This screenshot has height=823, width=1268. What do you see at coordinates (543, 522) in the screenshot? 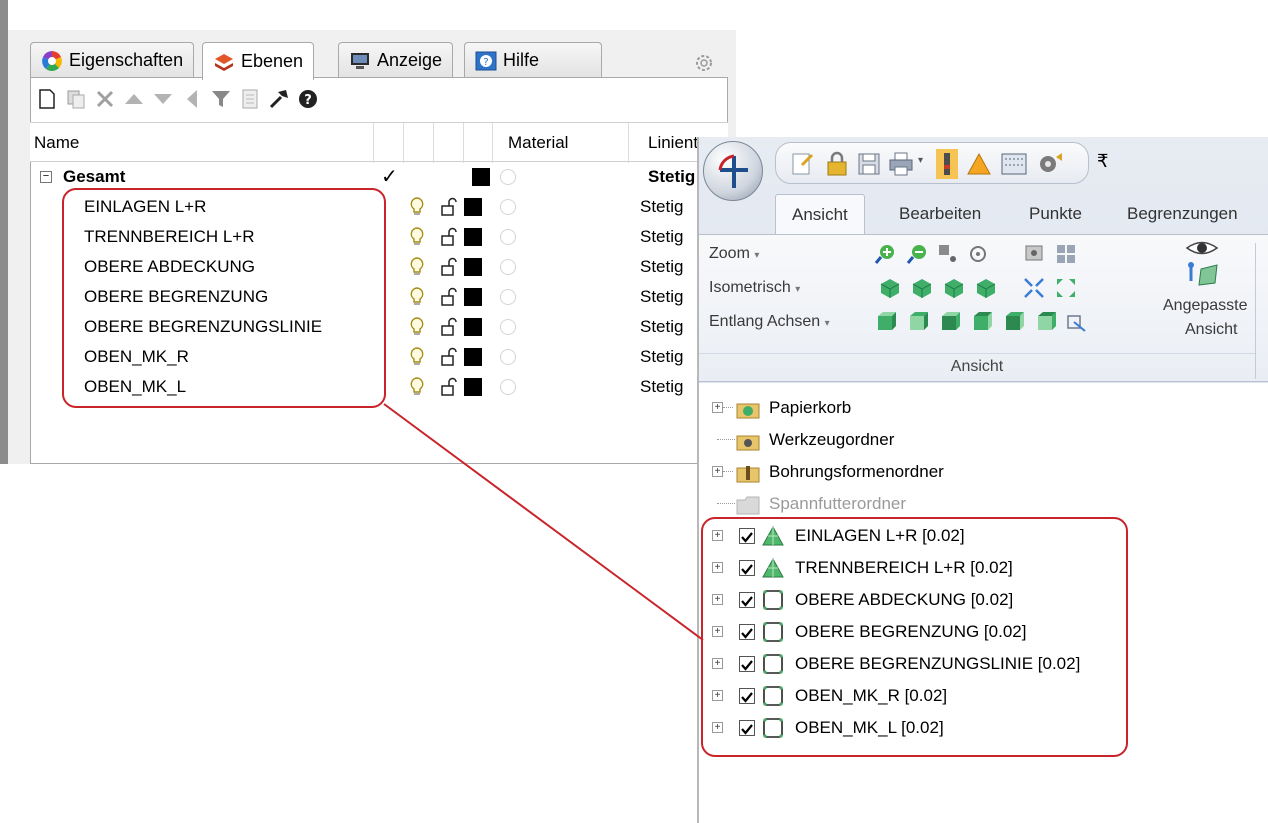
I see `callout-connector-line` at bounding box center [543, 522].